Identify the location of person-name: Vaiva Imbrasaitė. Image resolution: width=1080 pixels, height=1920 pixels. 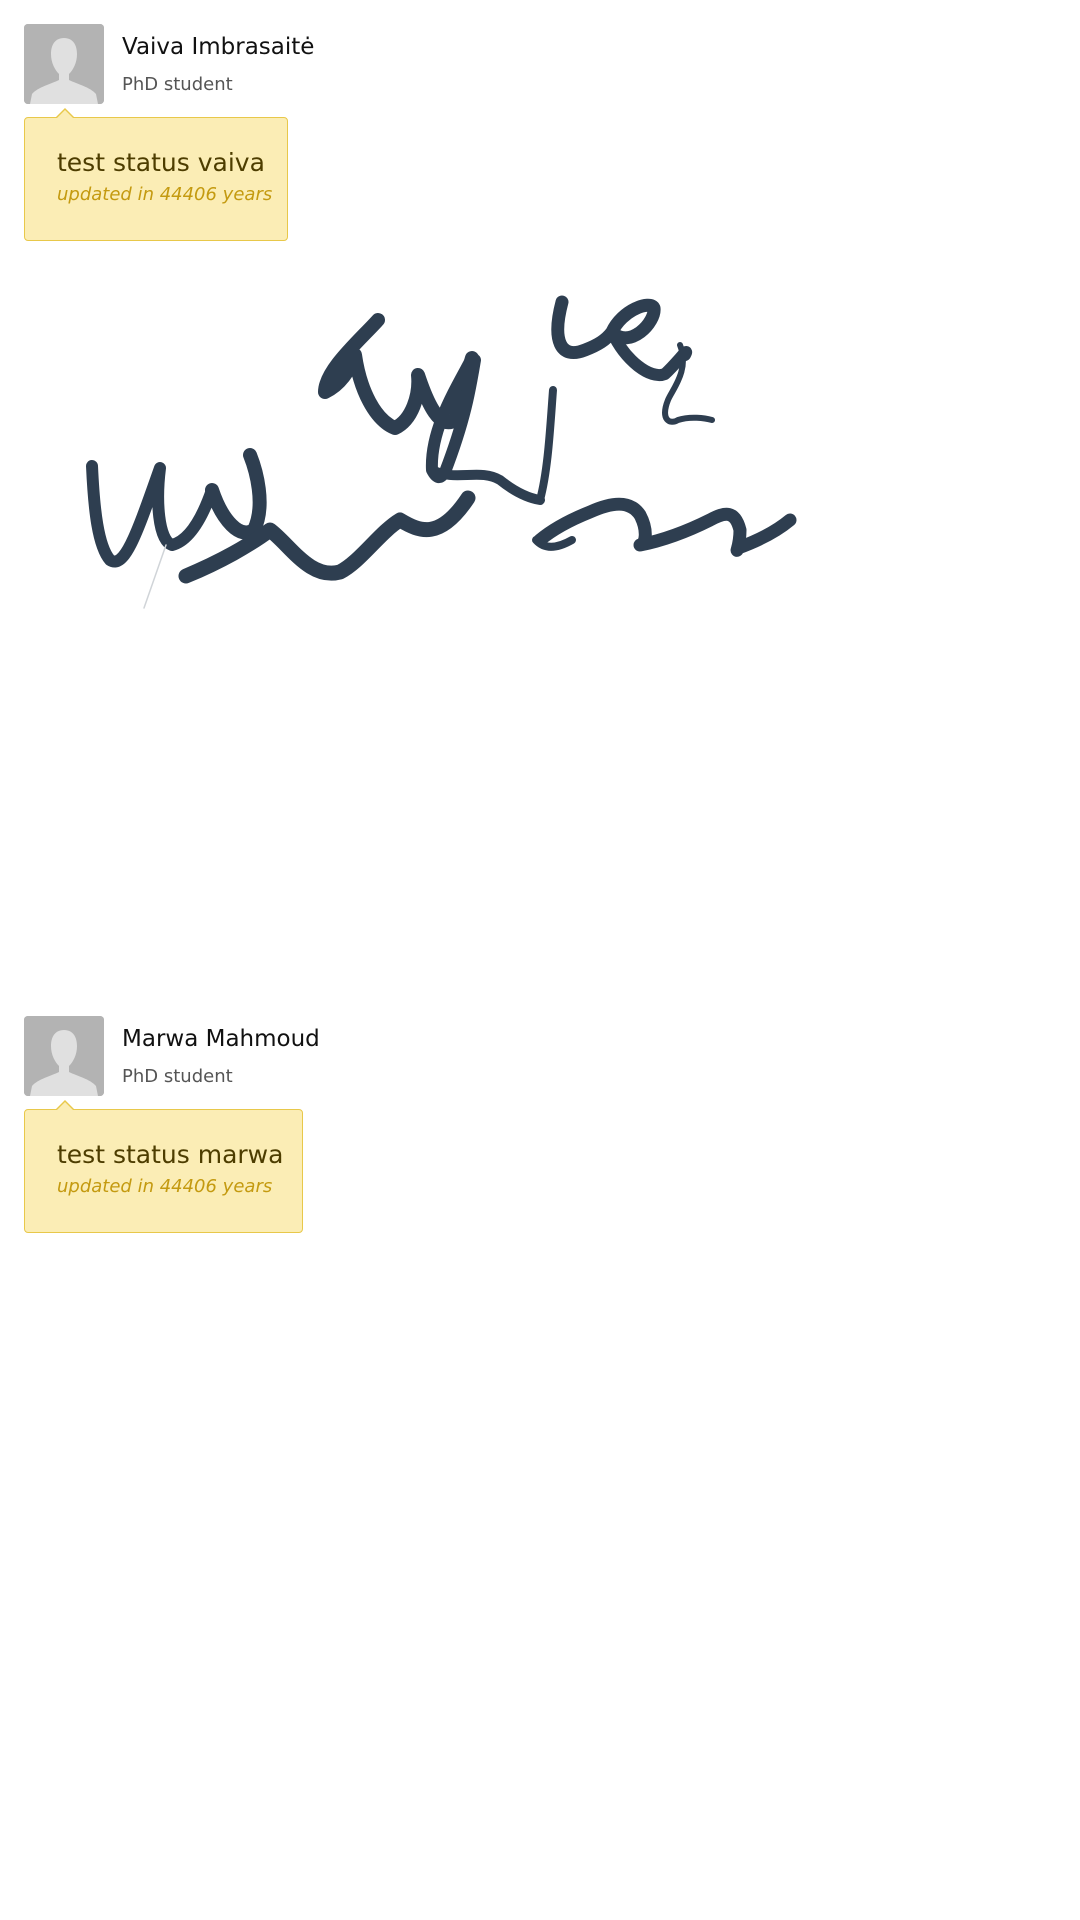
(218, 47).